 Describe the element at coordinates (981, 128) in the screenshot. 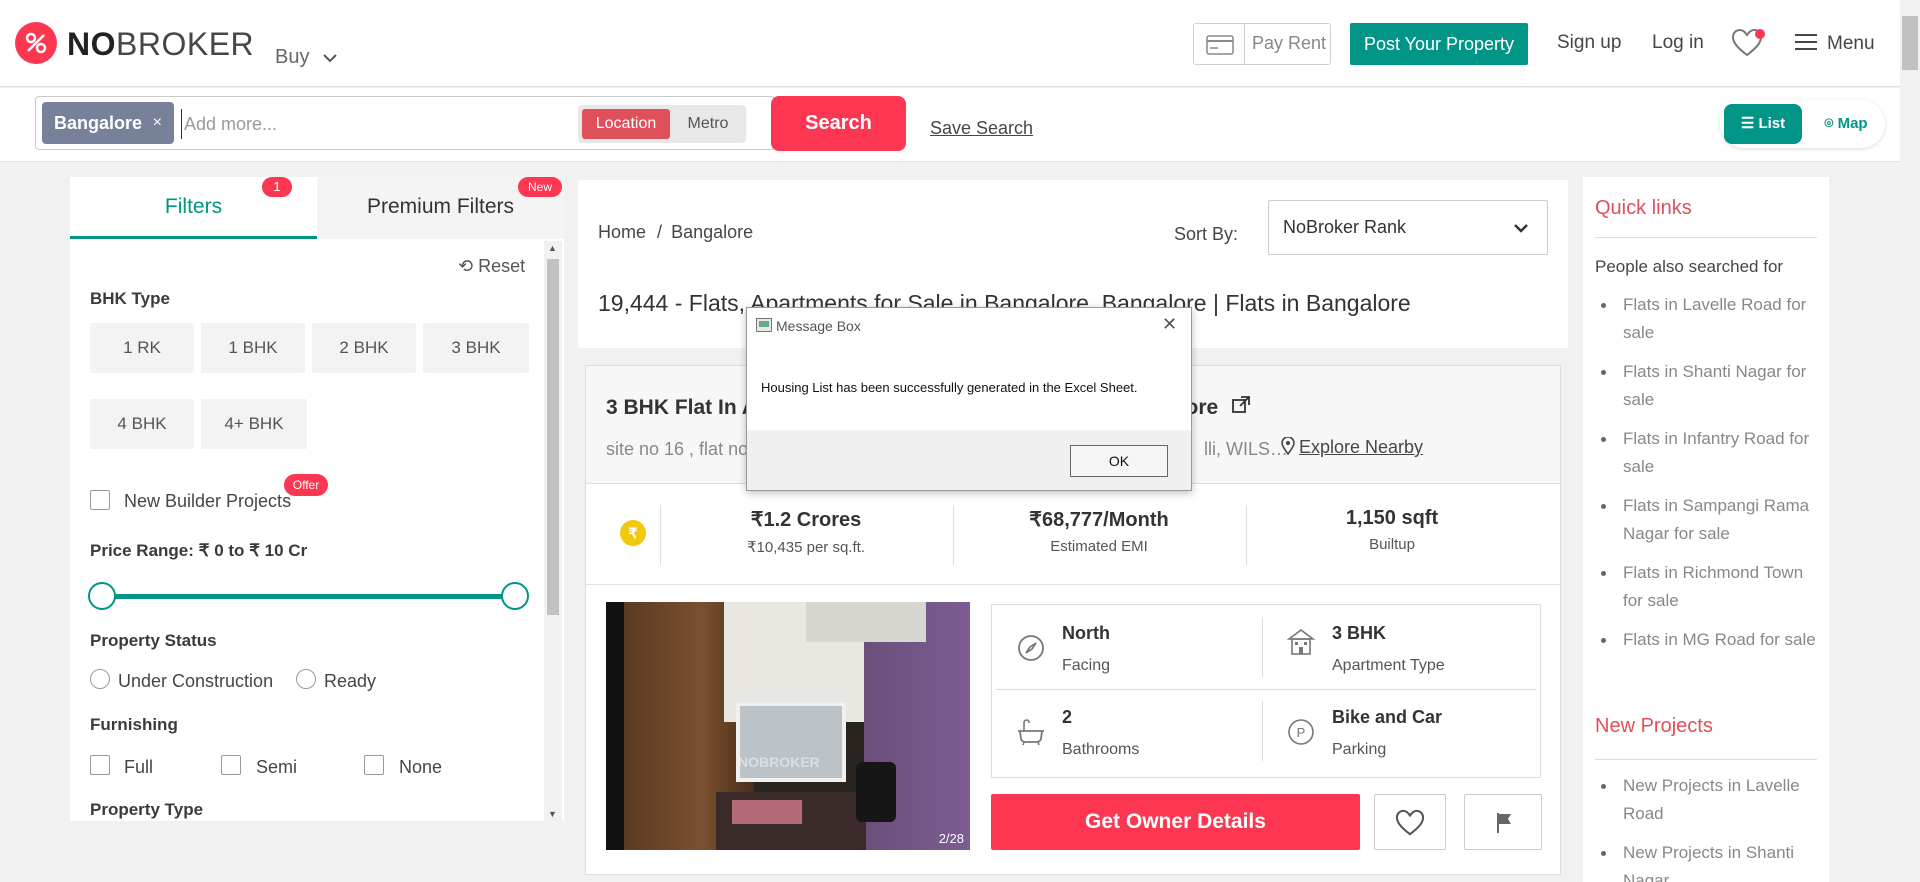

I see `save-search-link: Save Search` at that location.